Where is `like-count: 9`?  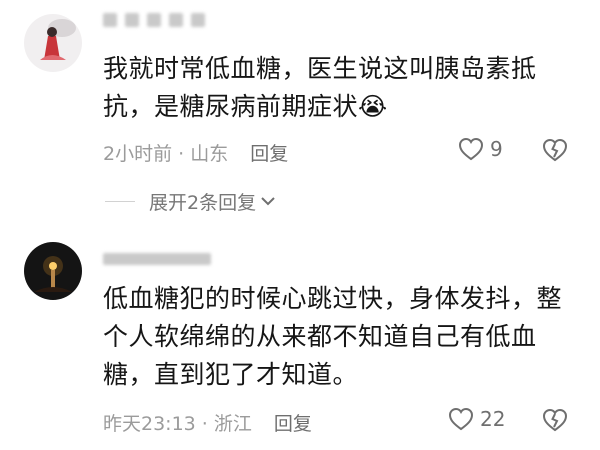
like-count: 9 is located at coordinates (496, 149).